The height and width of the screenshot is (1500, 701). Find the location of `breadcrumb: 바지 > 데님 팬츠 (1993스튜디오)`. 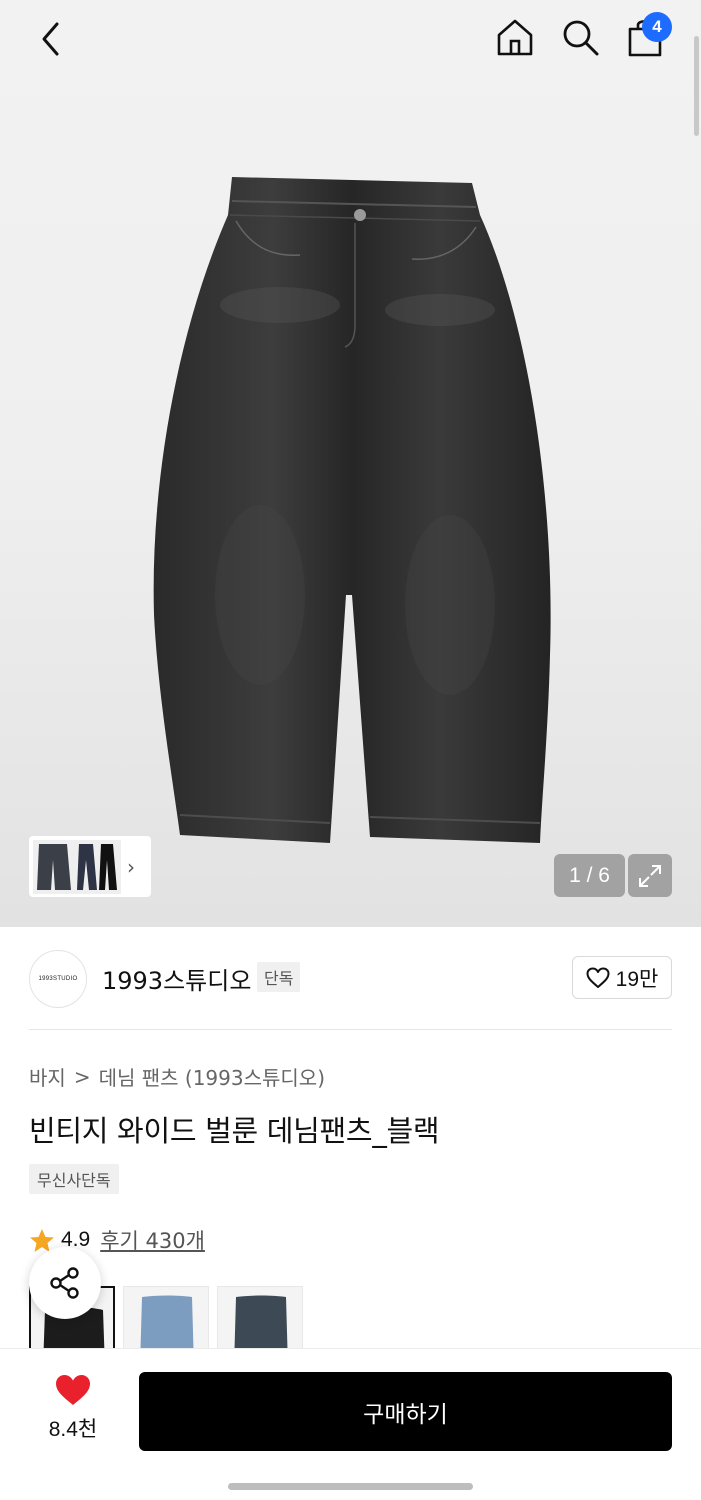

breadcrumb: 바지 > 데님 팬츠 (1993스튜디오) is located at coordinates (177, 1076).